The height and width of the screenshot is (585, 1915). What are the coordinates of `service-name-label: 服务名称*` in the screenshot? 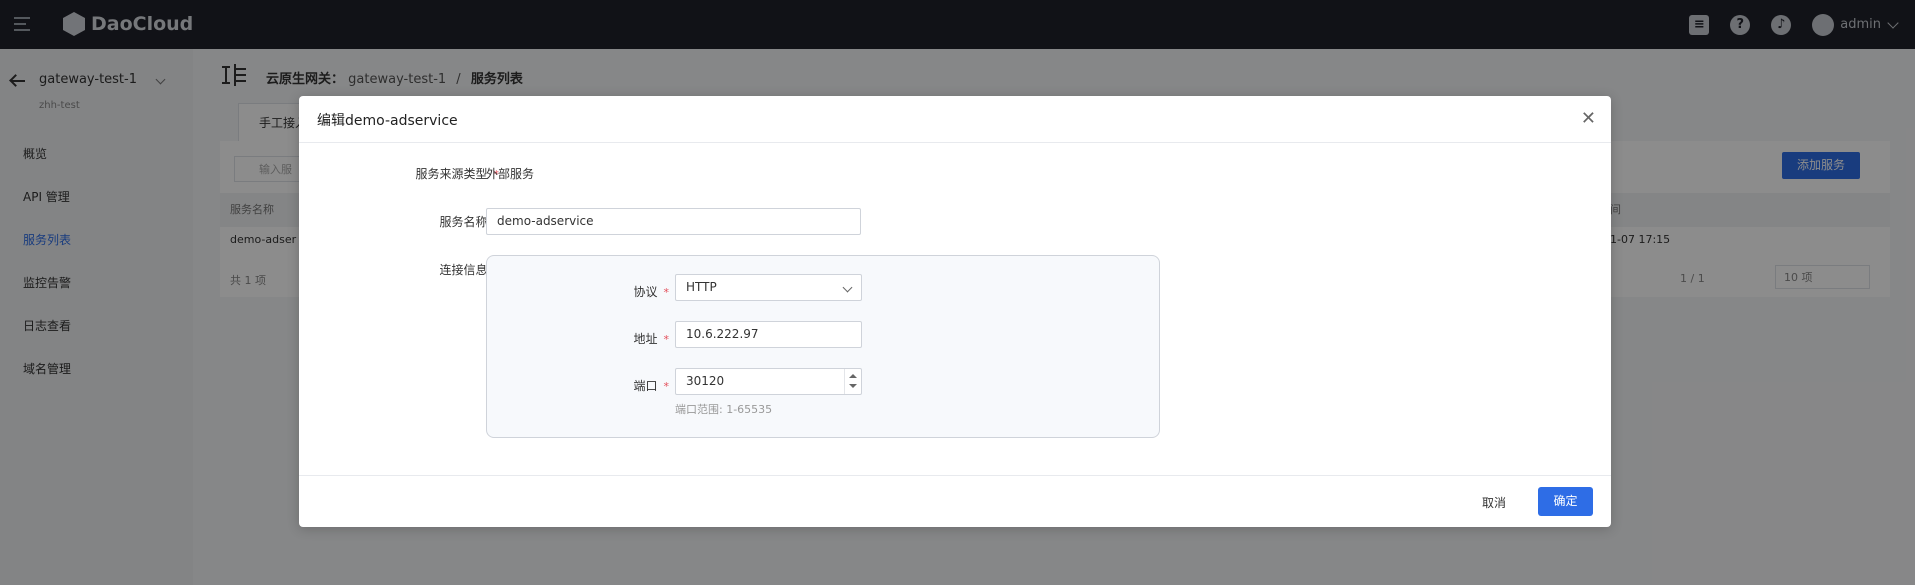 It's located at (424, 221).